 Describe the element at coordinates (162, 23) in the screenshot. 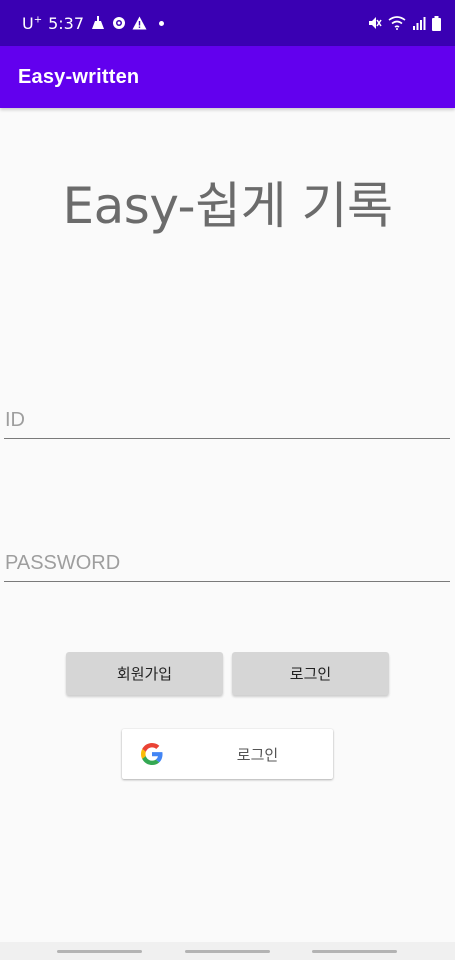

I see `notification-dot-icon` at that location.